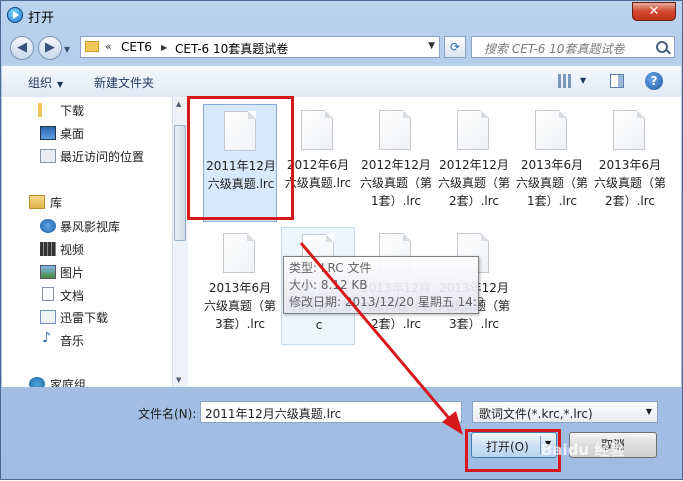 The width and height of the screenshot is (683, 481). Describe the element at coordinates (108, 46) in the screenshot. I see `breadcrumb-overflow: «` at that location.